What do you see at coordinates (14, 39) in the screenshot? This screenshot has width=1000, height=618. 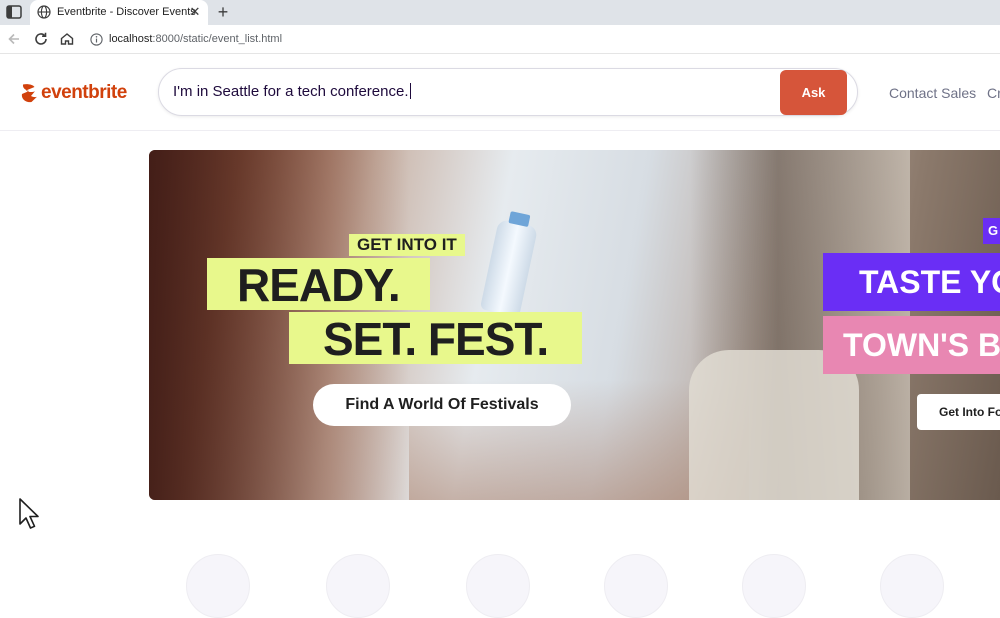 I see `back-arrow-icon` at bounding box center [14, 39].